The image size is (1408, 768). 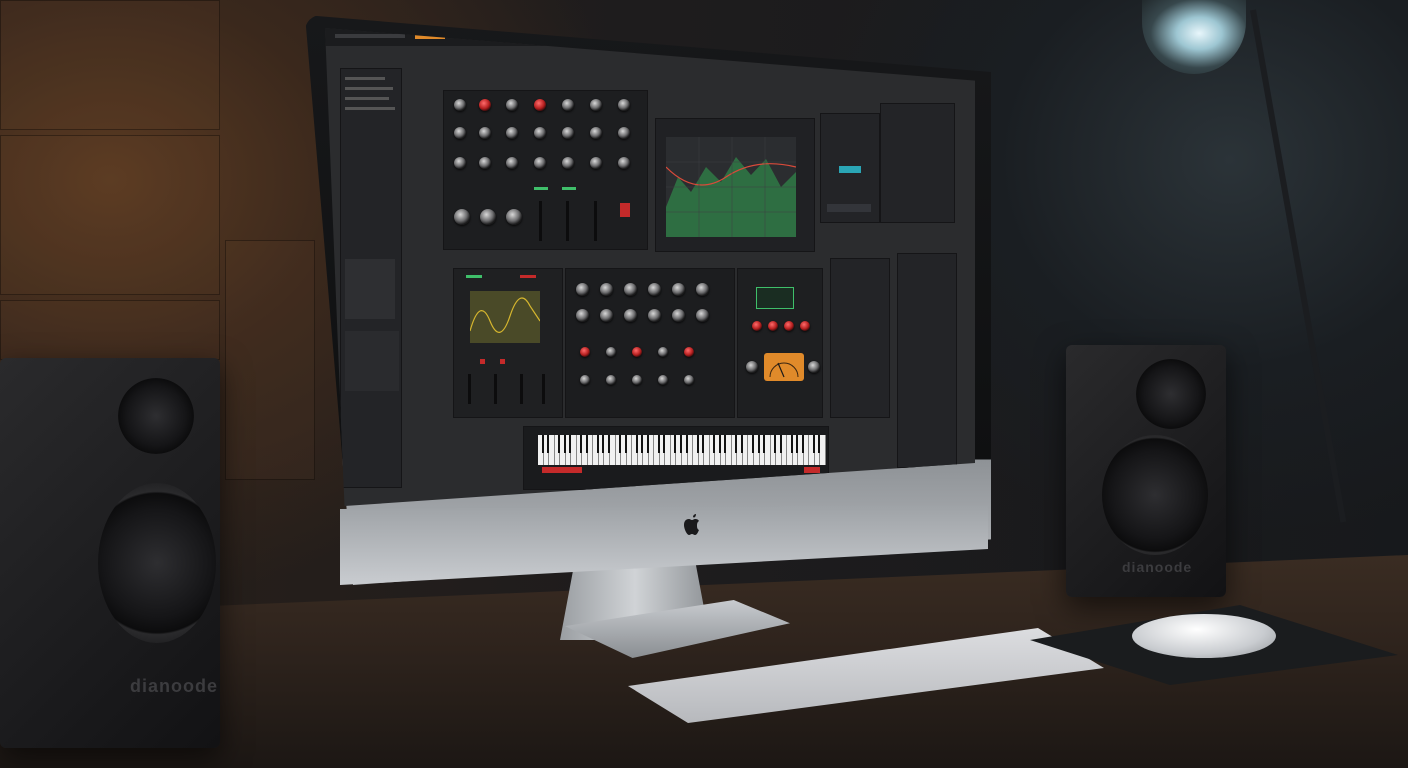 What do you see at coordinates (917, 163) in the screenshot?
I see `properties-panel` at bounding box center [917, 163].